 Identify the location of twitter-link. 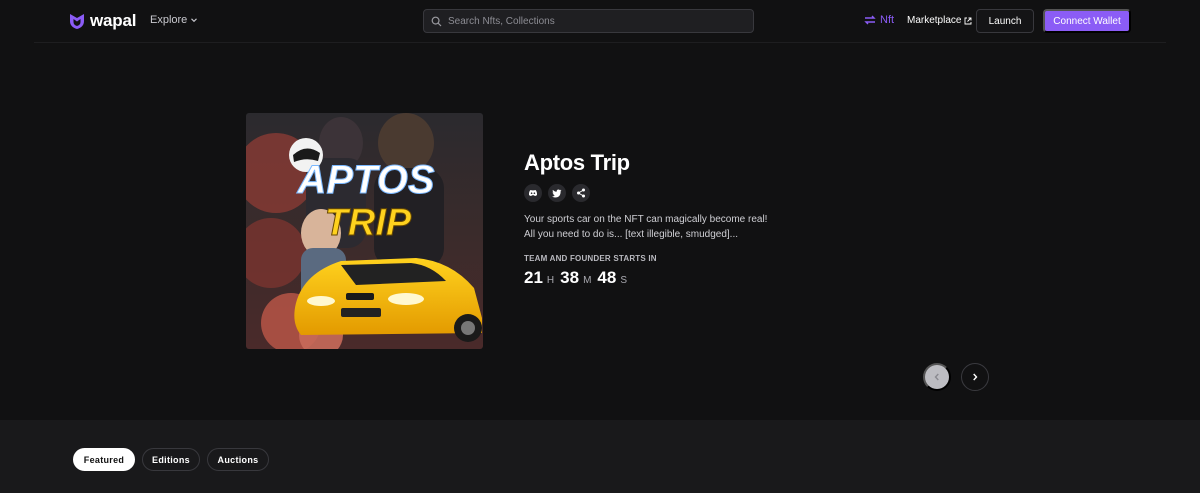
(557, 193).